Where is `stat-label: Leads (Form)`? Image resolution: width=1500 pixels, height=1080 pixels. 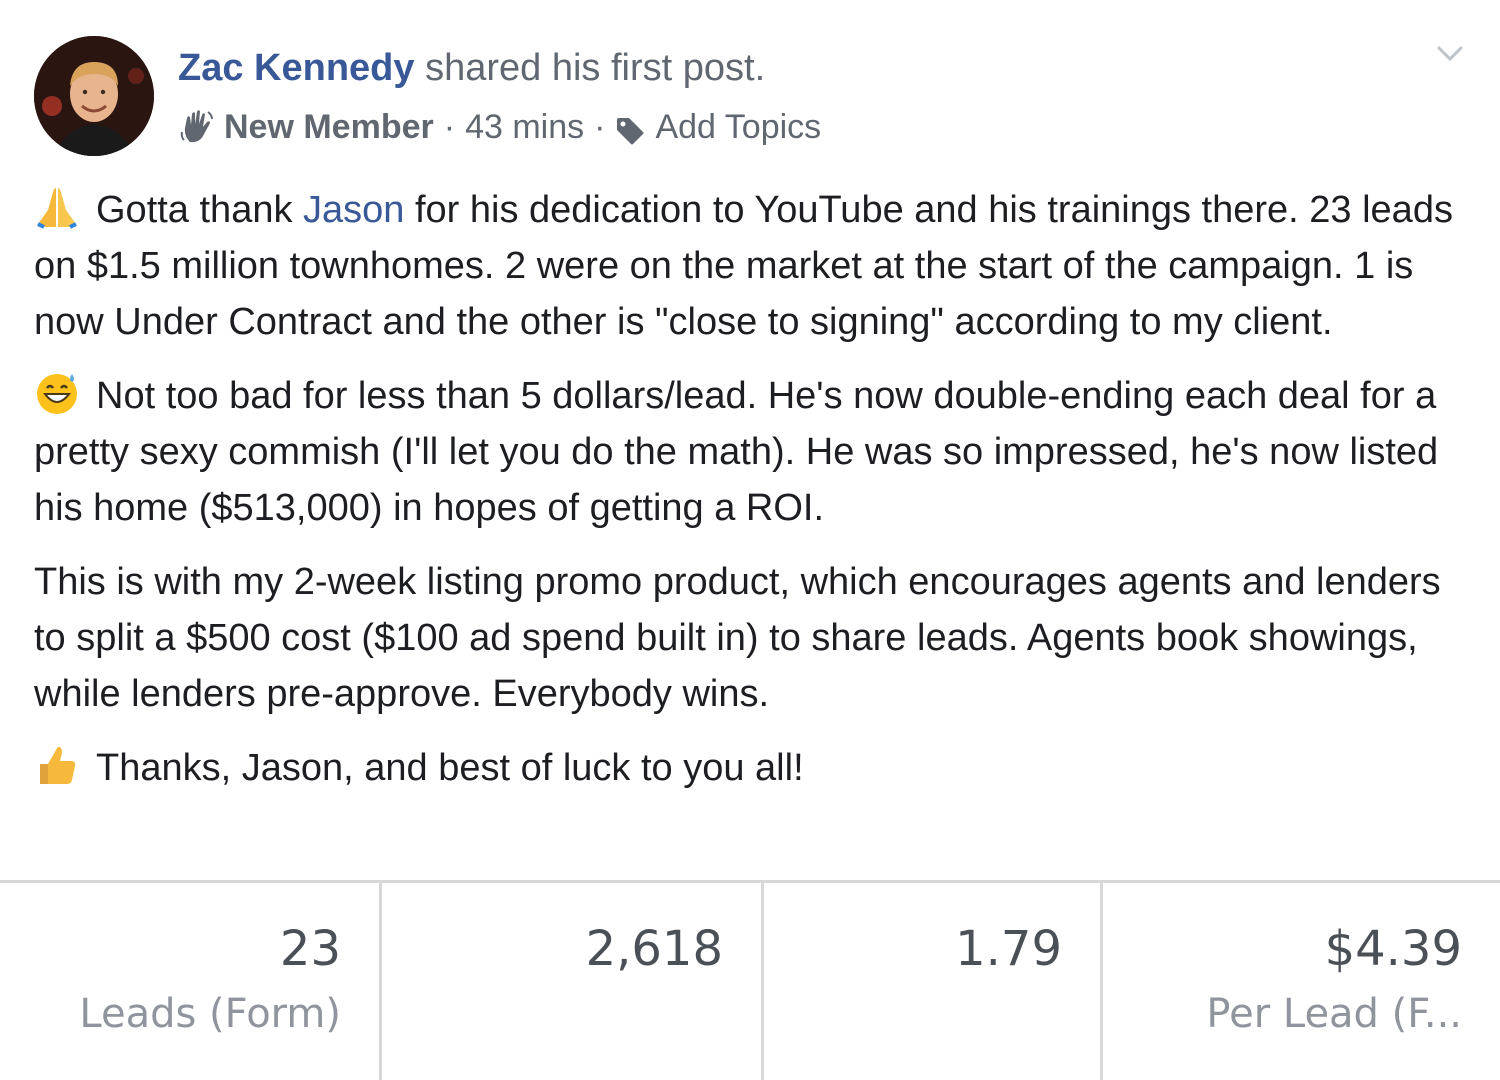 stat-label: Leads (Form) is located at coordinates (210, 1014).